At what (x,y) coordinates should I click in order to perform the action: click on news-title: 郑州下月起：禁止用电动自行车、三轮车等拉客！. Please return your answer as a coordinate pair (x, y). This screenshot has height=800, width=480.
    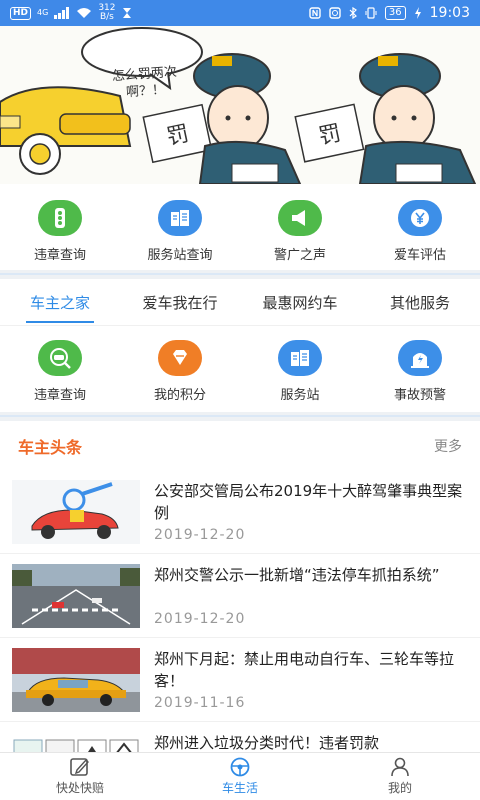
    Looking at the image, I should click on (304, 670).